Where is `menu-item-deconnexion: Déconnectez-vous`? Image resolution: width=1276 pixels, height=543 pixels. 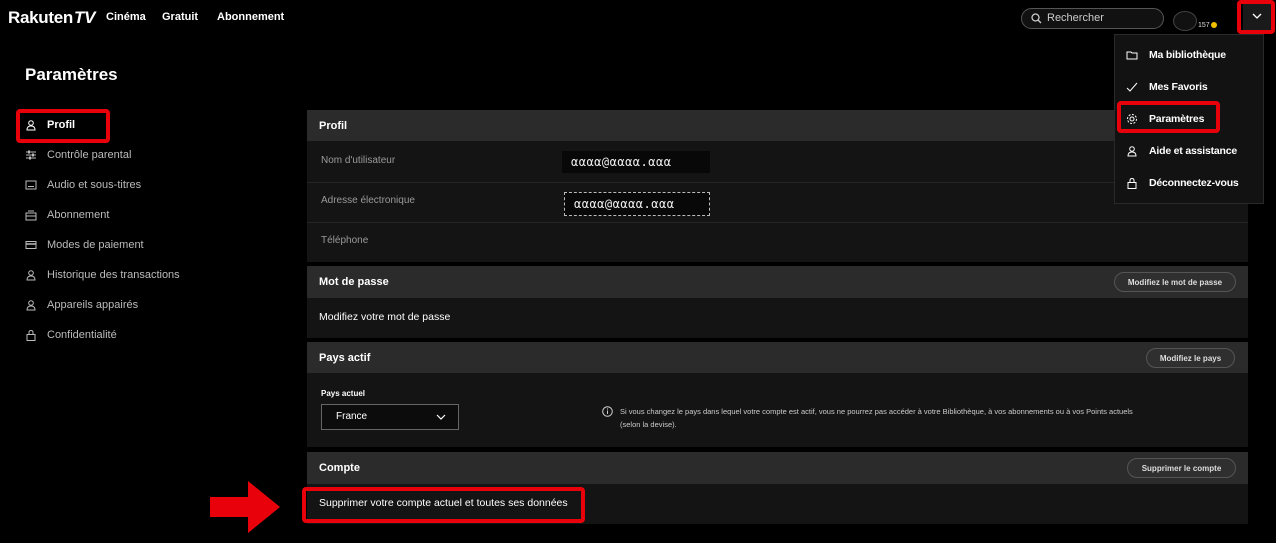 menu-item-deconnexion: Déconnectez-vous is located at coordinates (1190, 183).